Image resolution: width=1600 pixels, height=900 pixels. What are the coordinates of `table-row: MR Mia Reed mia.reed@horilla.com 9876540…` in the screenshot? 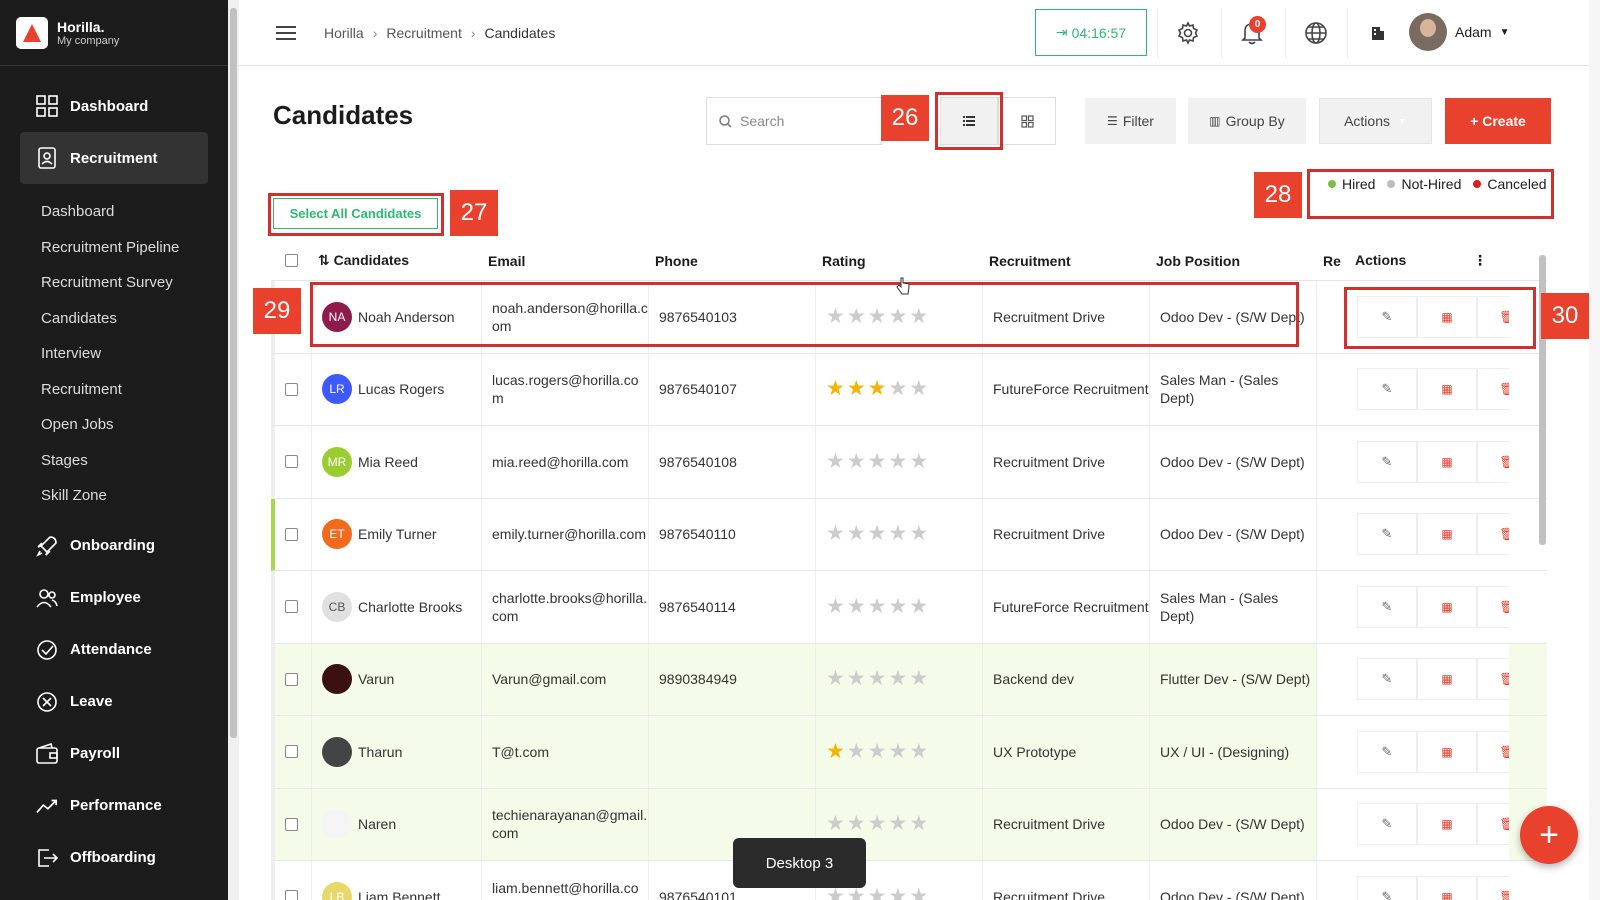 It's located at (909, 462).